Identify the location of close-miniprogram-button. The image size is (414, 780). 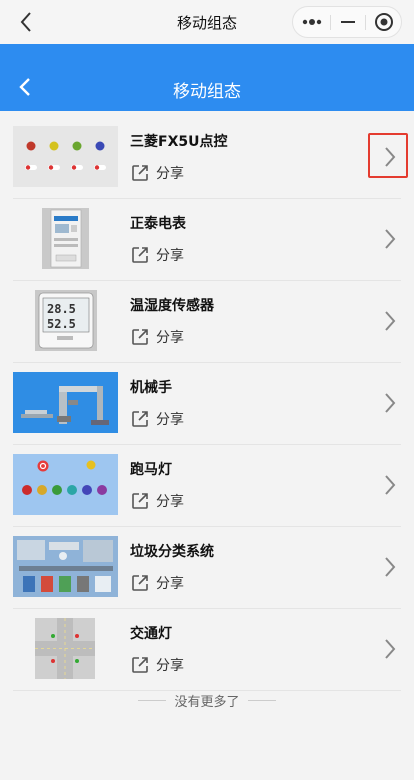
(384, 22).